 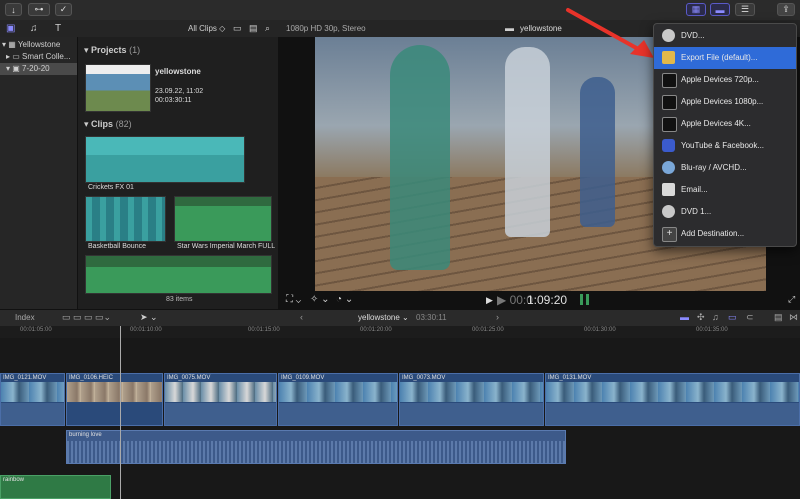 What do you see at coordinates (117, 246) in the screenshot?
I see `clip-name: Basketball Bounce` at bounding box center [117, 246].